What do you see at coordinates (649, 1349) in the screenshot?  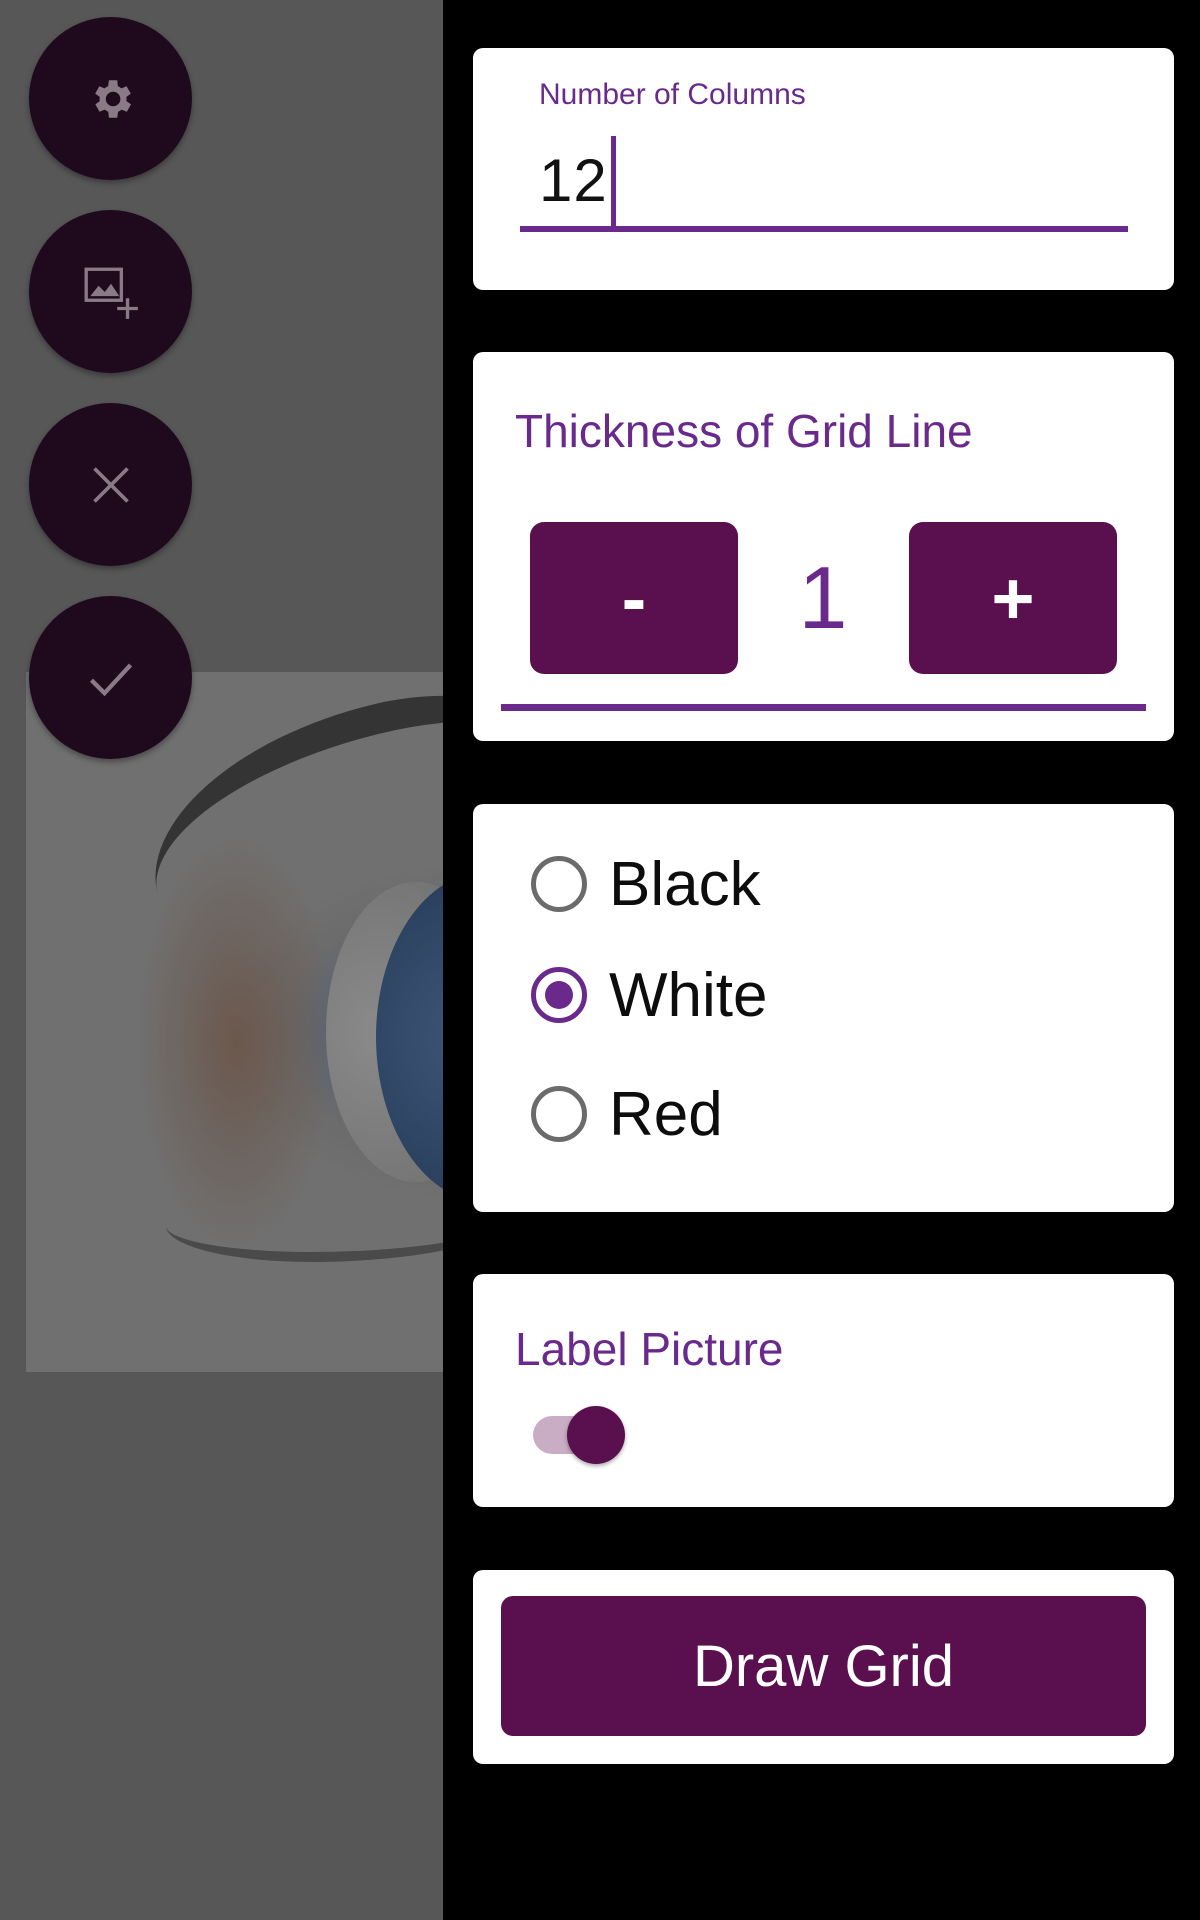 I see `label-picture-title: Label Picture` at bounding box center [649, 1349].